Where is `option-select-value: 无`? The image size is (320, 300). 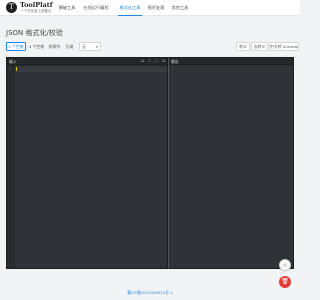 option-select-value: 无 is located at coordinates (84, 46).